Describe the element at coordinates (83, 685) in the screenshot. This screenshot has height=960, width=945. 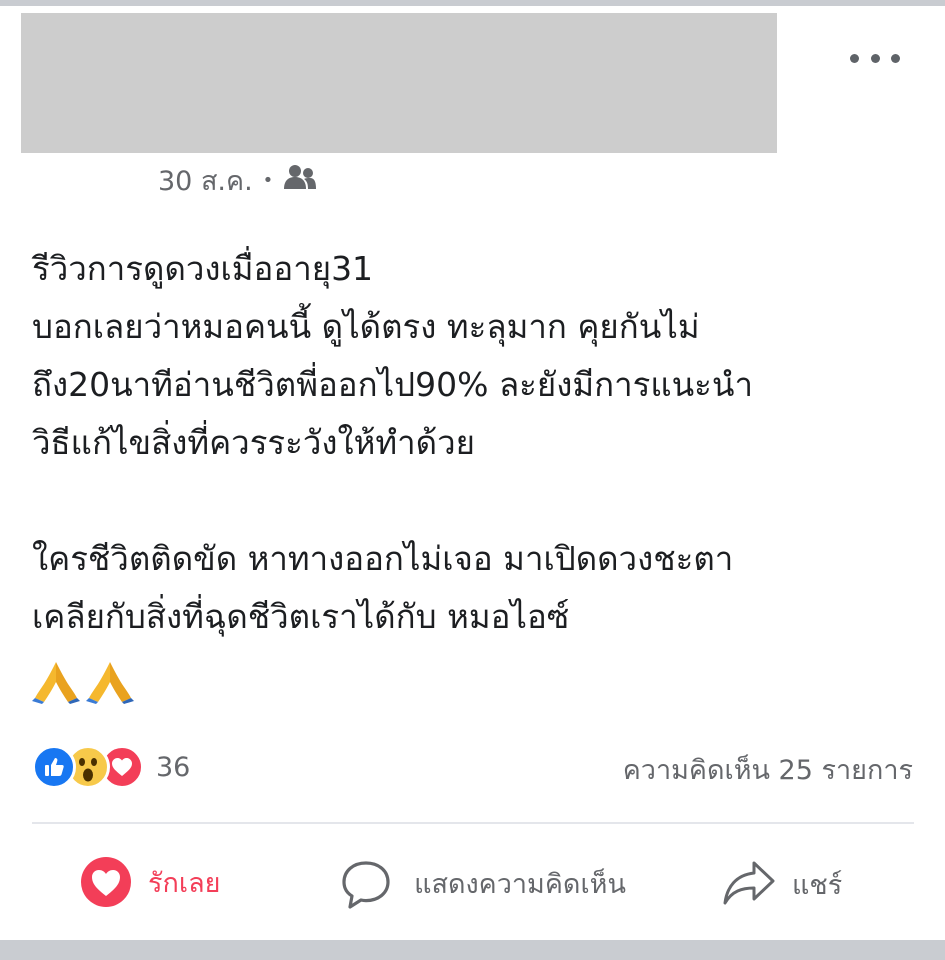
I see `post-emoji-line` at that location.